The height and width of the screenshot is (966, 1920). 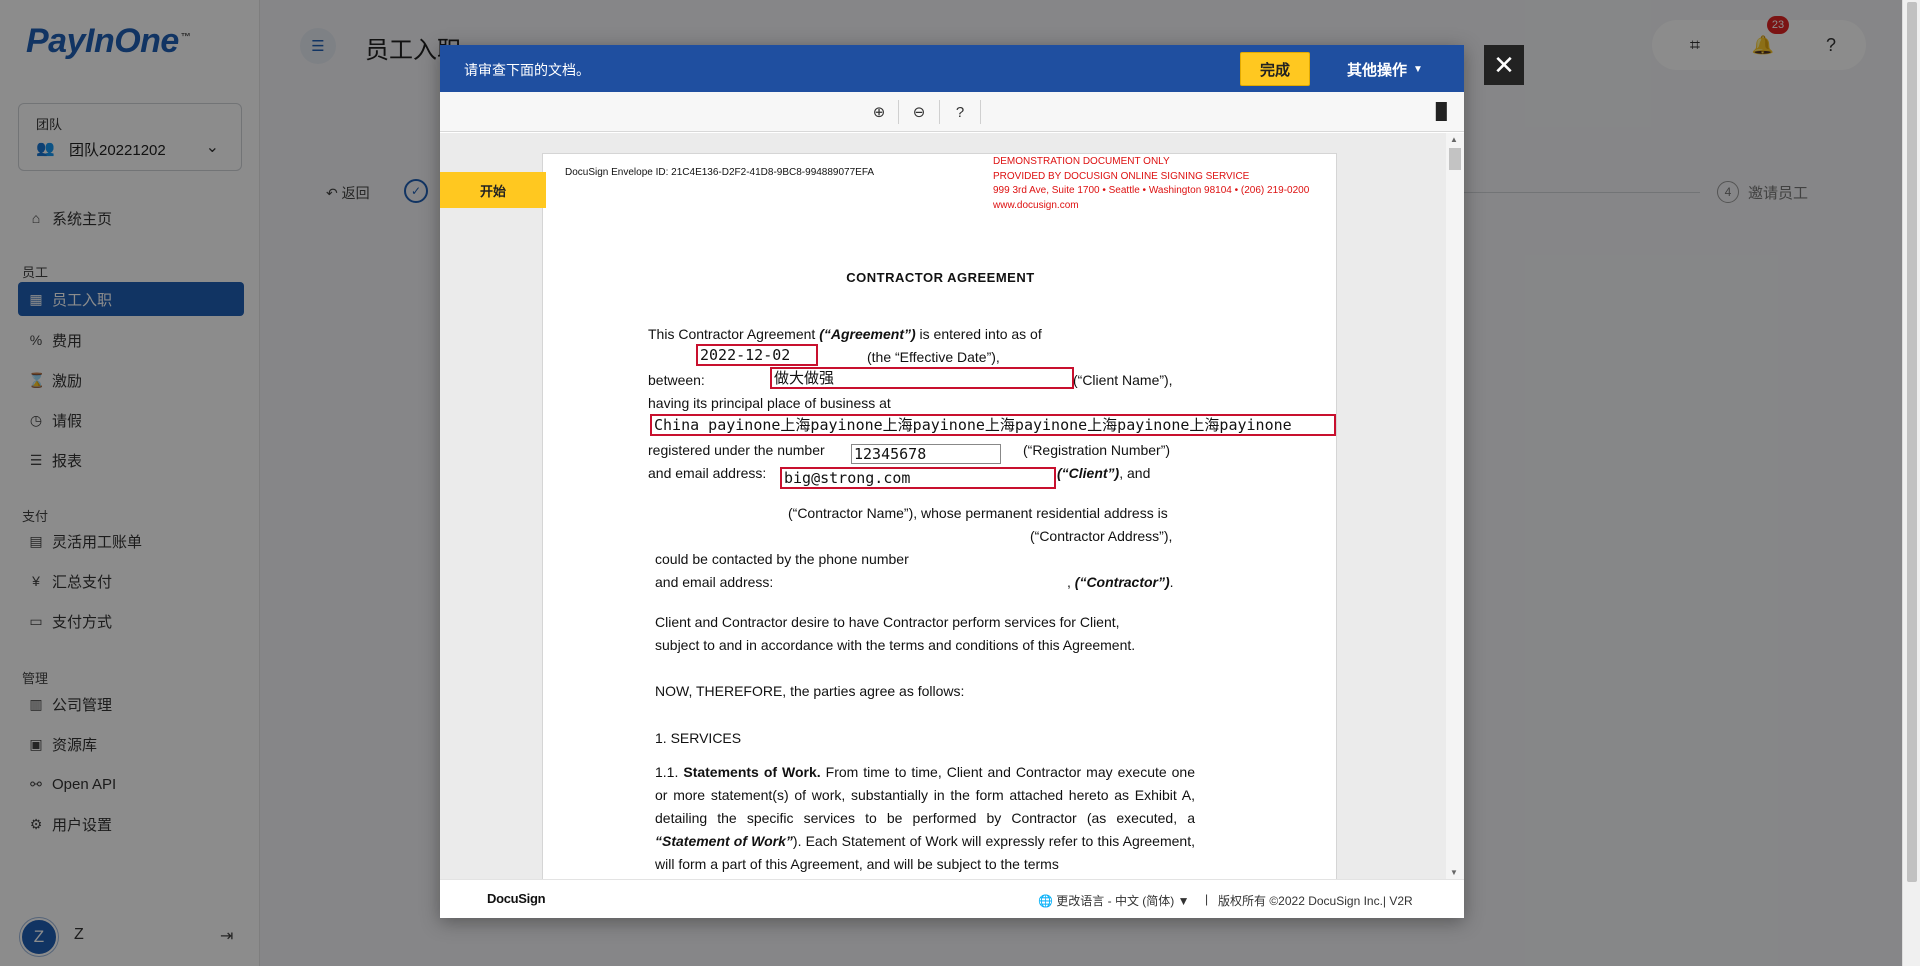 I want to click on other-actions-button: 其他操作 ▼, so click(x=1385, y=69).